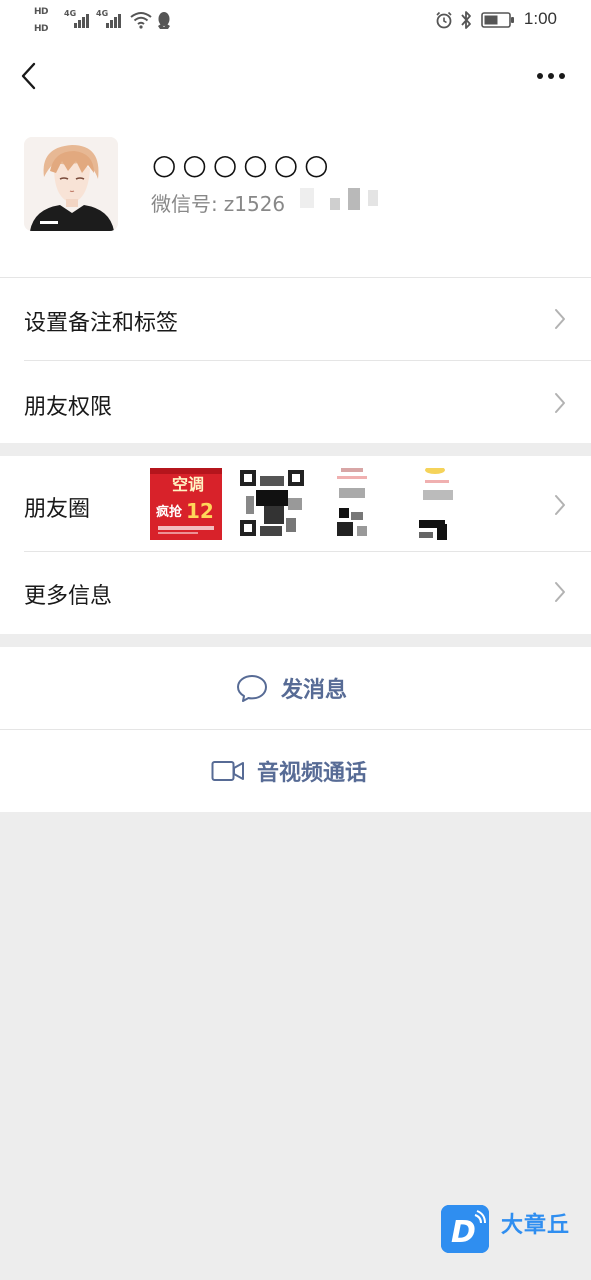 Image resolution: width=591 pixels, height=1280 pixels. Describe the element at coordinates (314, 690) in the screenshot. I see `send-message-label: 发消息` at that location.